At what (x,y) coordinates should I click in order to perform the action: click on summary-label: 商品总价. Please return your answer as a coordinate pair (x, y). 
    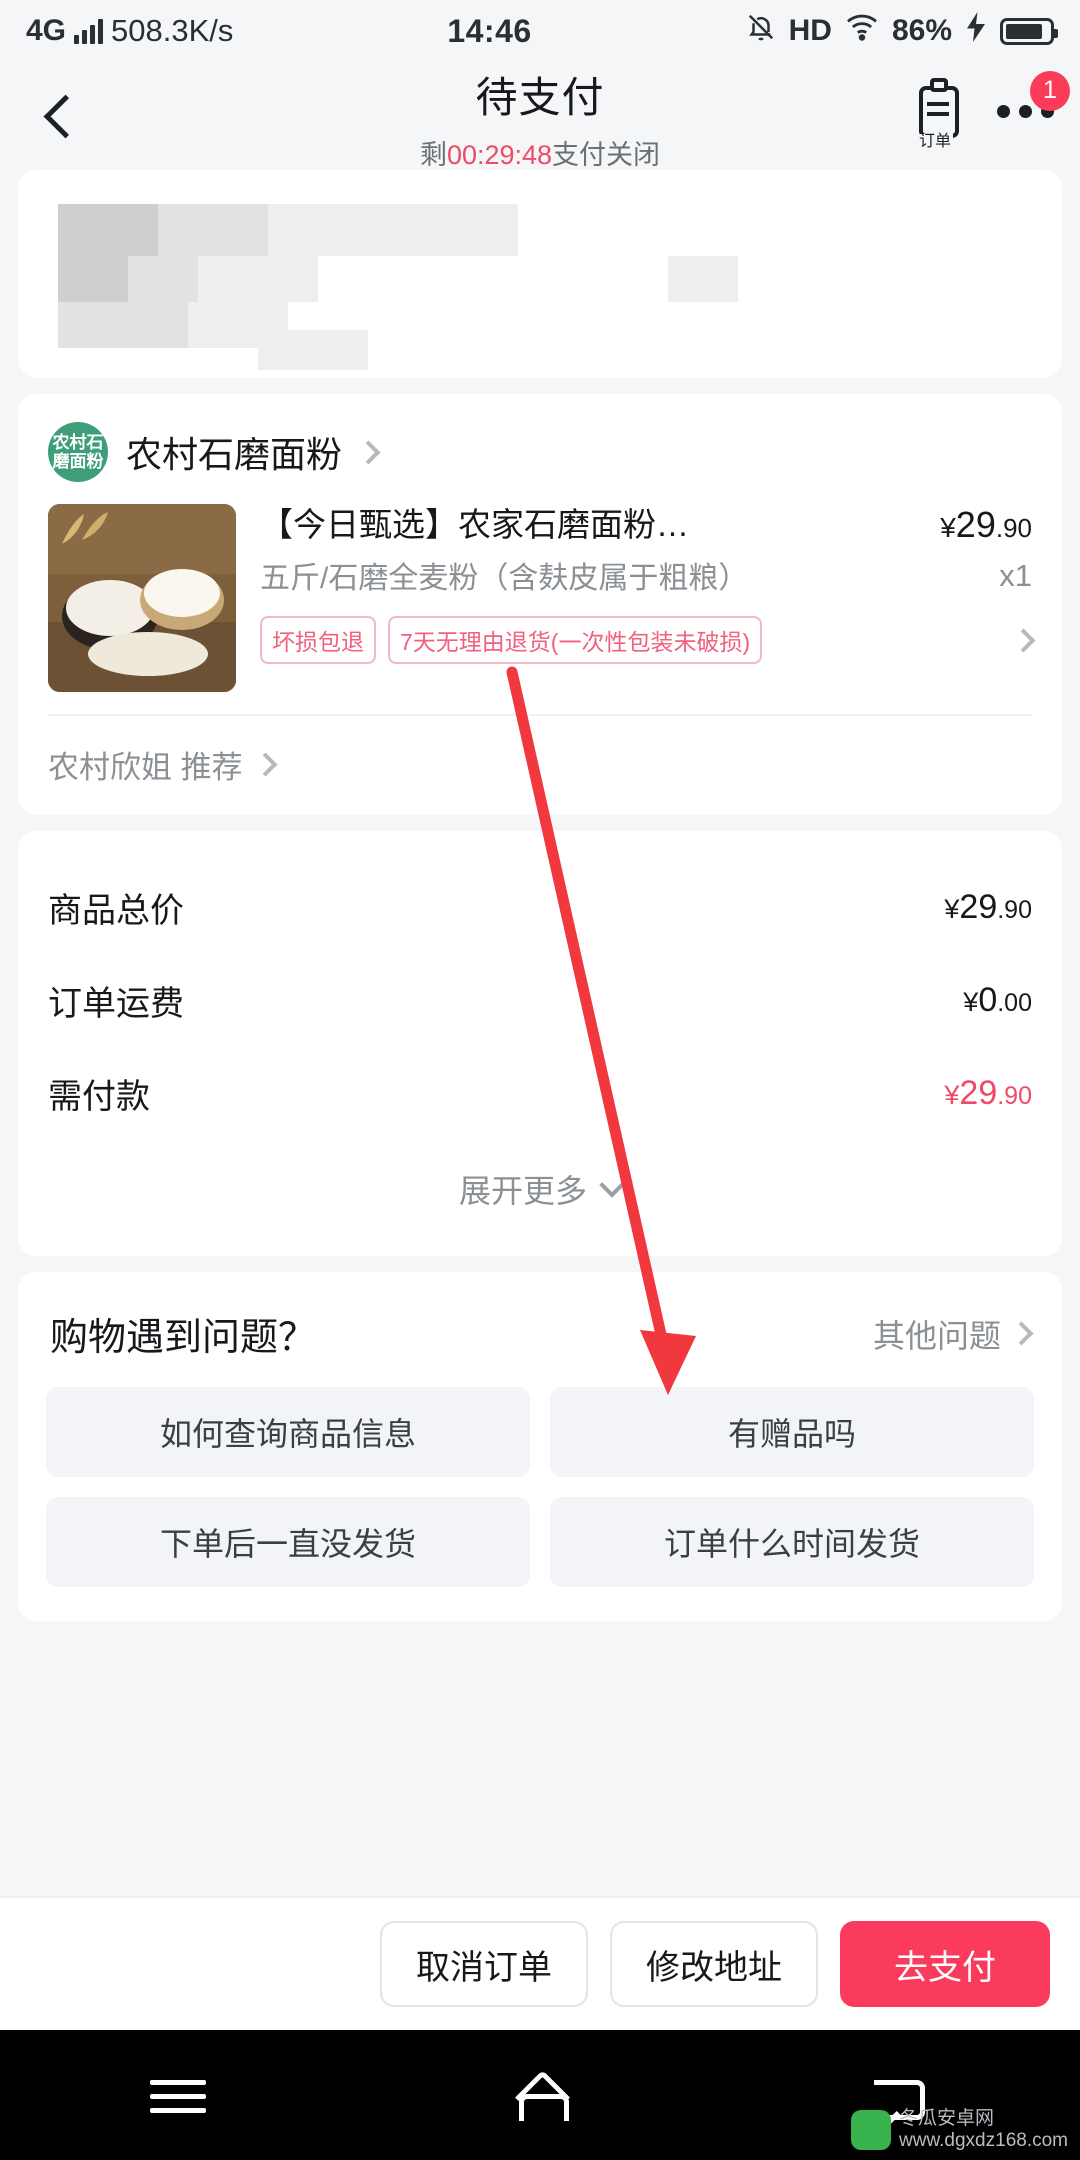
    Looking at the image, I should click on (116, 911).